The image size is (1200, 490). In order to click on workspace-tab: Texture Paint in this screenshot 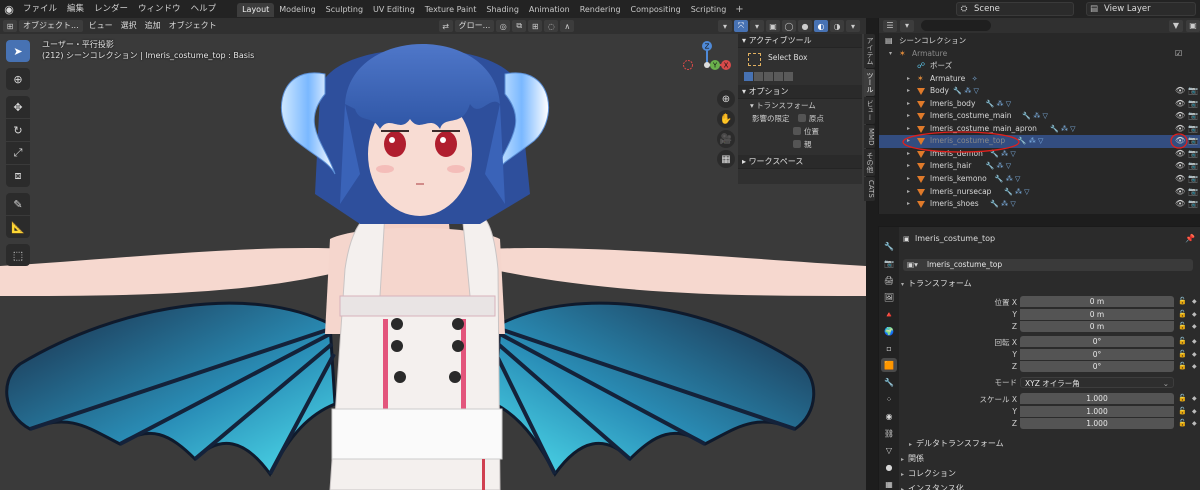, I will do `click(451, 10)`.